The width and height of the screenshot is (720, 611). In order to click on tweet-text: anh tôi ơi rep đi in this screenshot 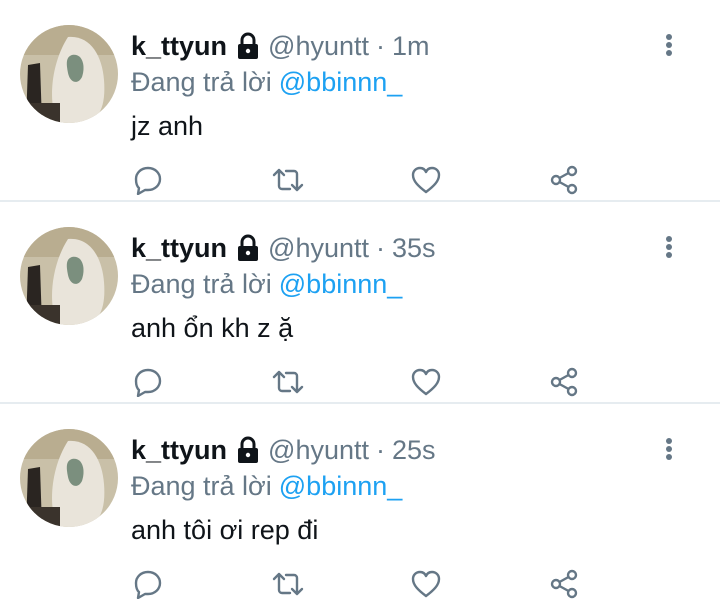, I will do `click(225, 529)`.